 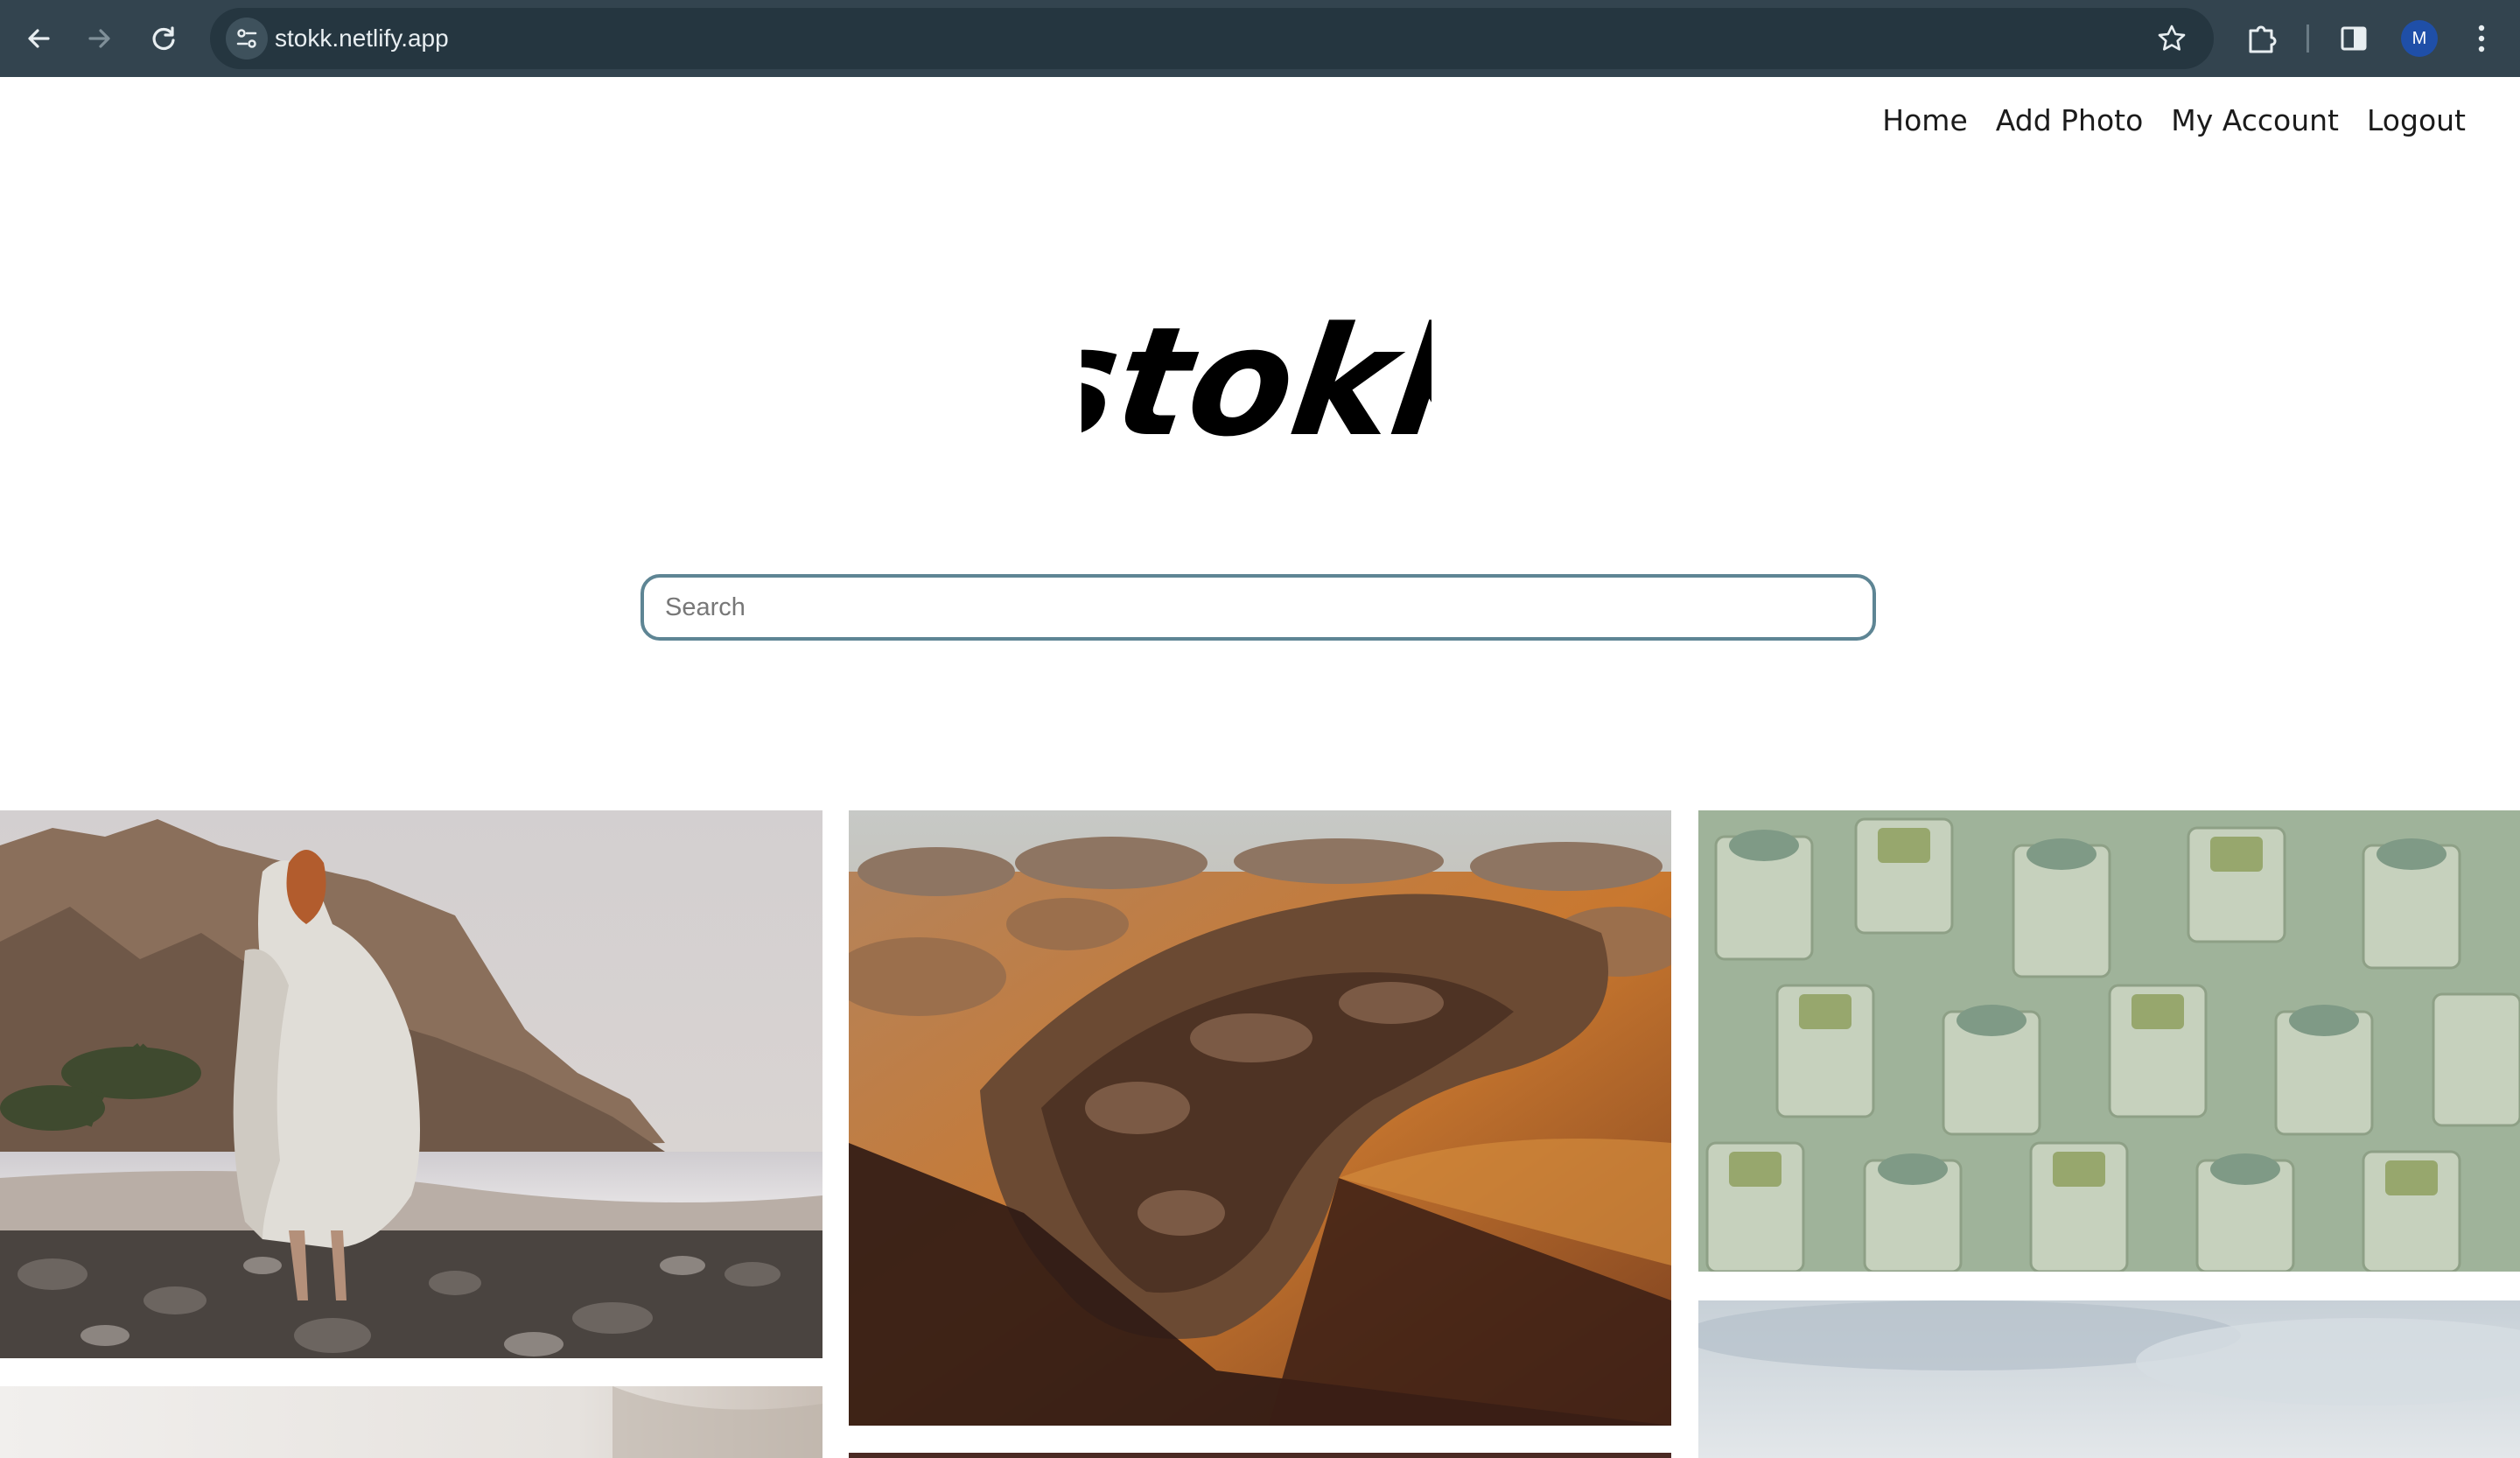 I want to click on bookmark-star-icon, so click(x=2172, y=39).